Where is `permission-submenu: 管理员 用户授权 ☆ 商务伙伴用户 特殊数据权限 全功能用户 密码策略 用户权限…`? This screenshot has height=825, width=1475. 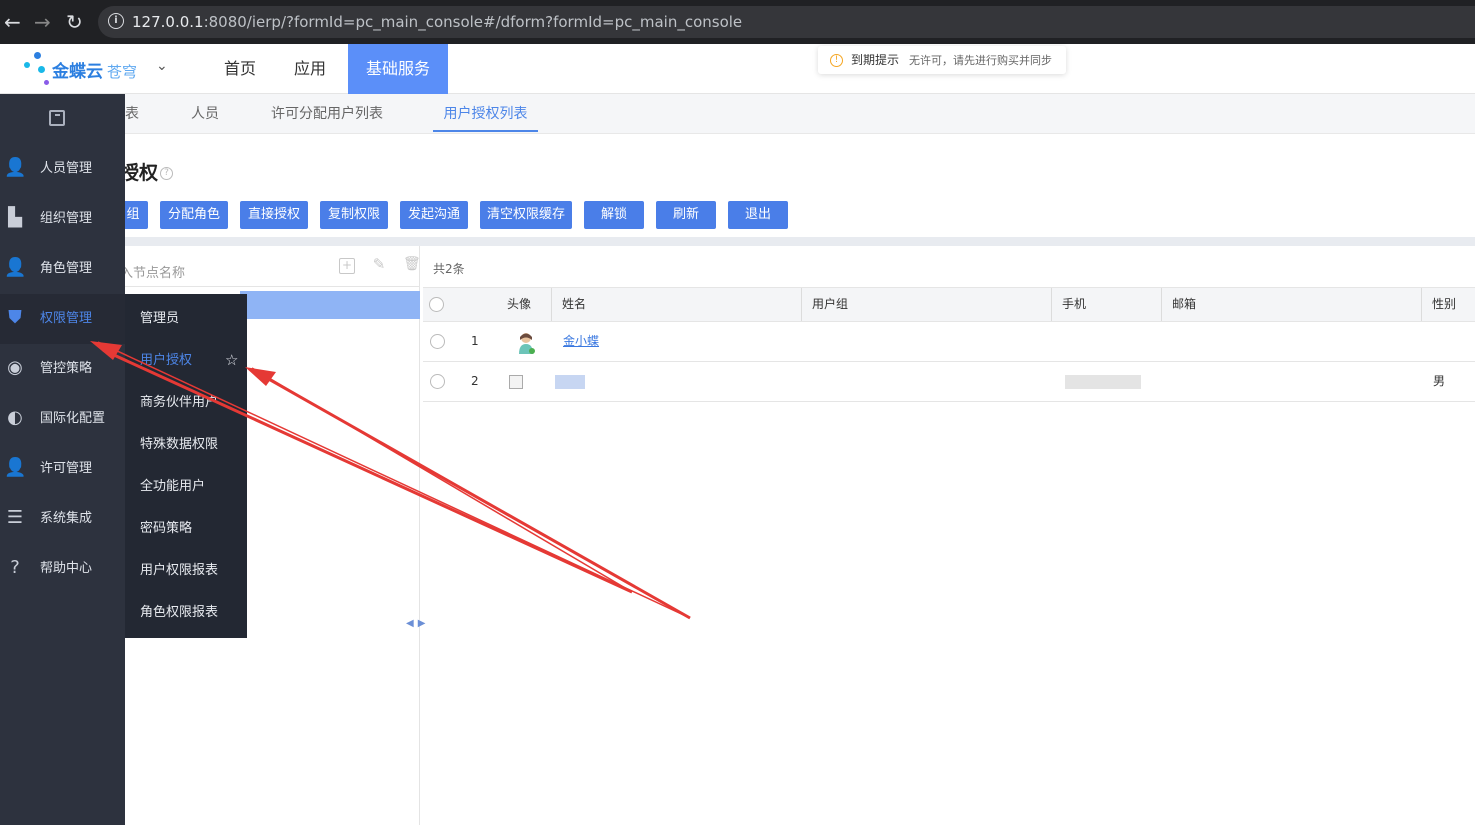
permission-submenu: 管理员 用户授权 ☆ 商务伙伴用户 特殊数据权限 全功能用户 密码策略 用户权限… is located at coordinates (186, 466).